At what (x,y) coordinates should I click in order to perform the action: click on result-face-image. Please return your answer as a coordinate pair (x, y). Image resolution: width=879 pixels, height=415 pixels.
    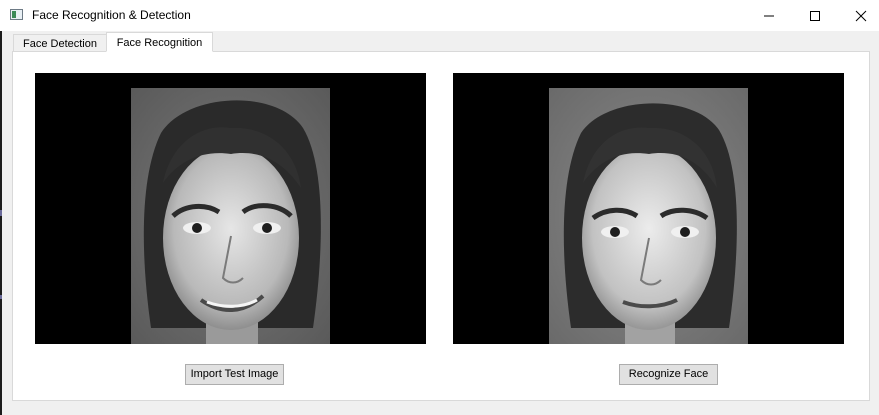
    Looking at the image, I should click on (648, 216).